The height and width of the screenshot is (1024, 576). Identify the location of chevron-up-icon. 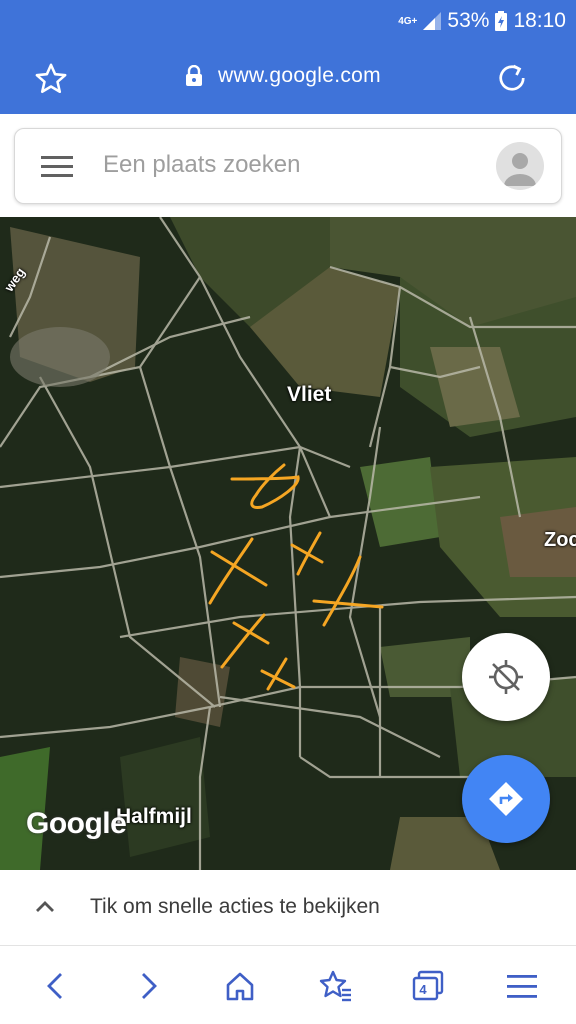
(45, 906).